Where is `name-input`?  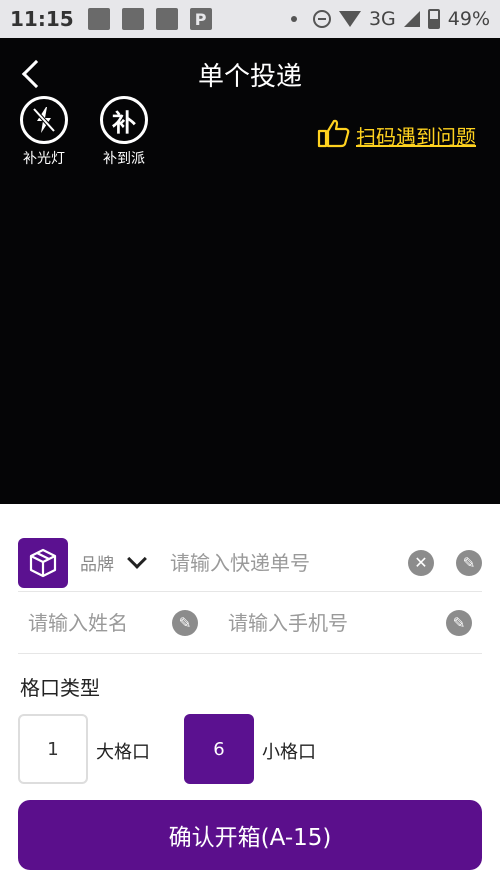 name-input is located at coordinates (98, 622).